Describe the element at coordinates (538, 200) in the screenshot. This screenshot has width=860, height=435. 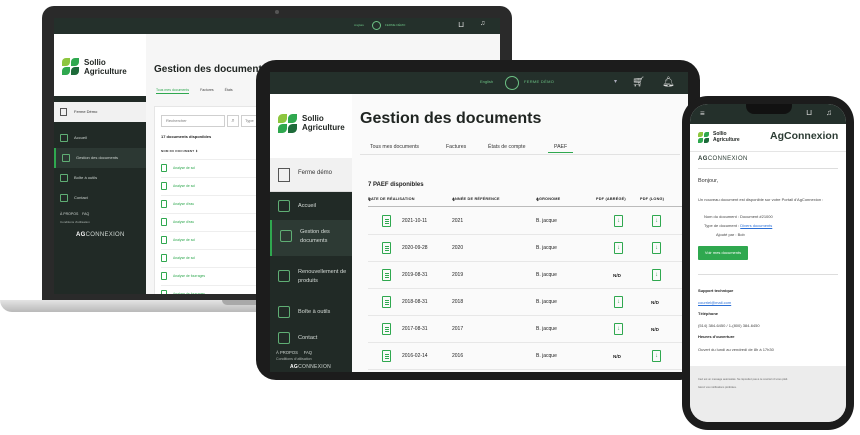
I see `sort-icon: ⇕` at that location.